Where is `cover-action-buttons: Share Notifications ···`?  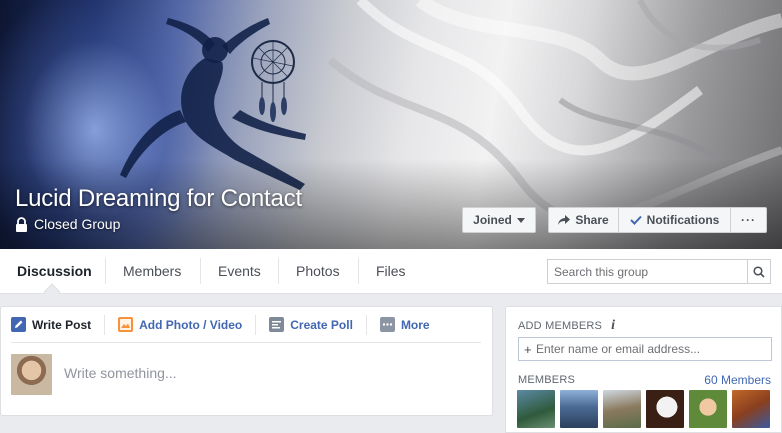 cover-action-buttons: Share Notifications ··· is located at coordinates (657, 220).